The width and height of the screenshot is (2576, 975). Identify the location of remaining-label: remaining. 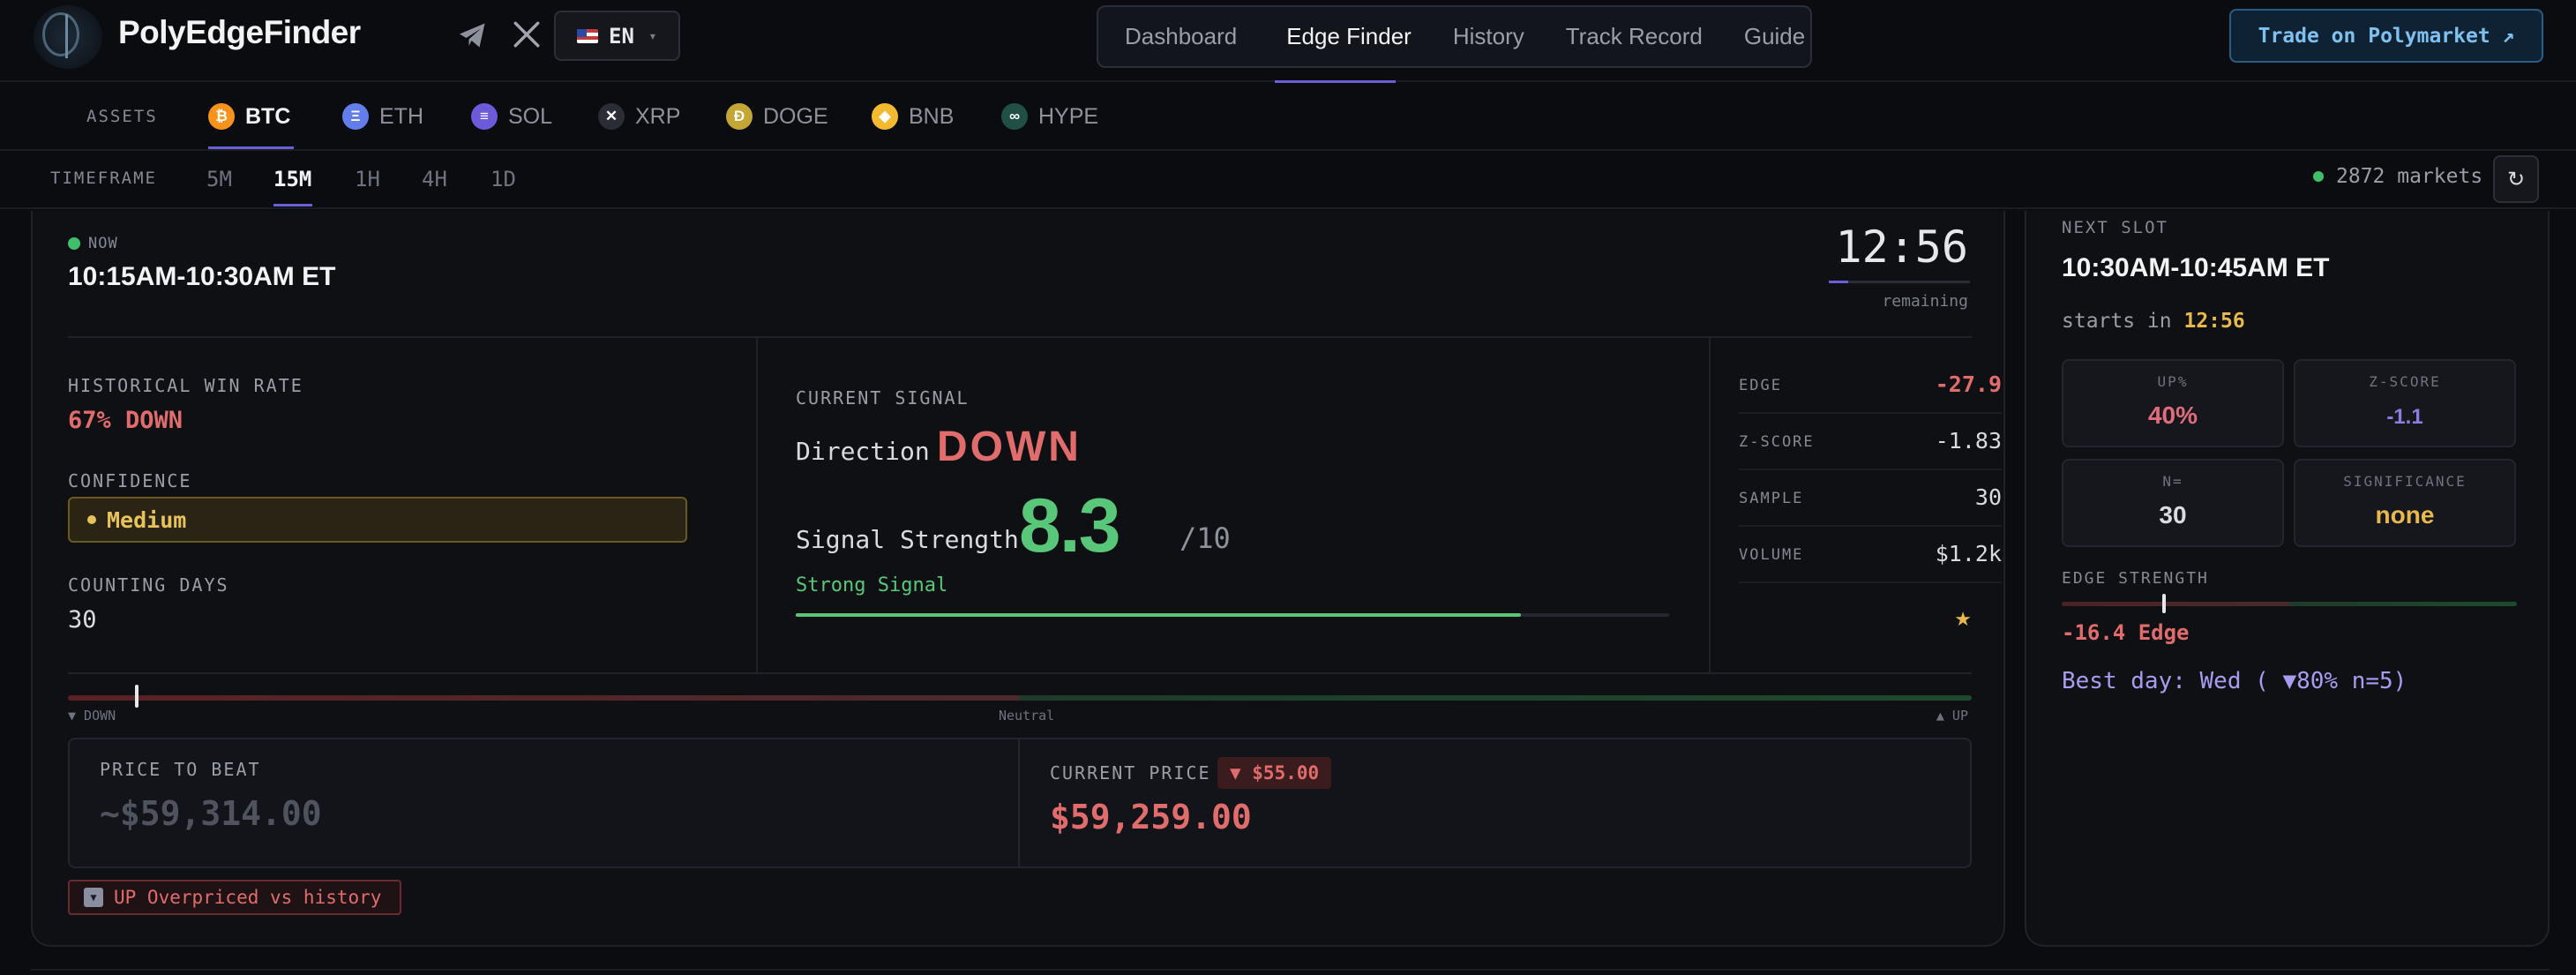
(1925, 301).